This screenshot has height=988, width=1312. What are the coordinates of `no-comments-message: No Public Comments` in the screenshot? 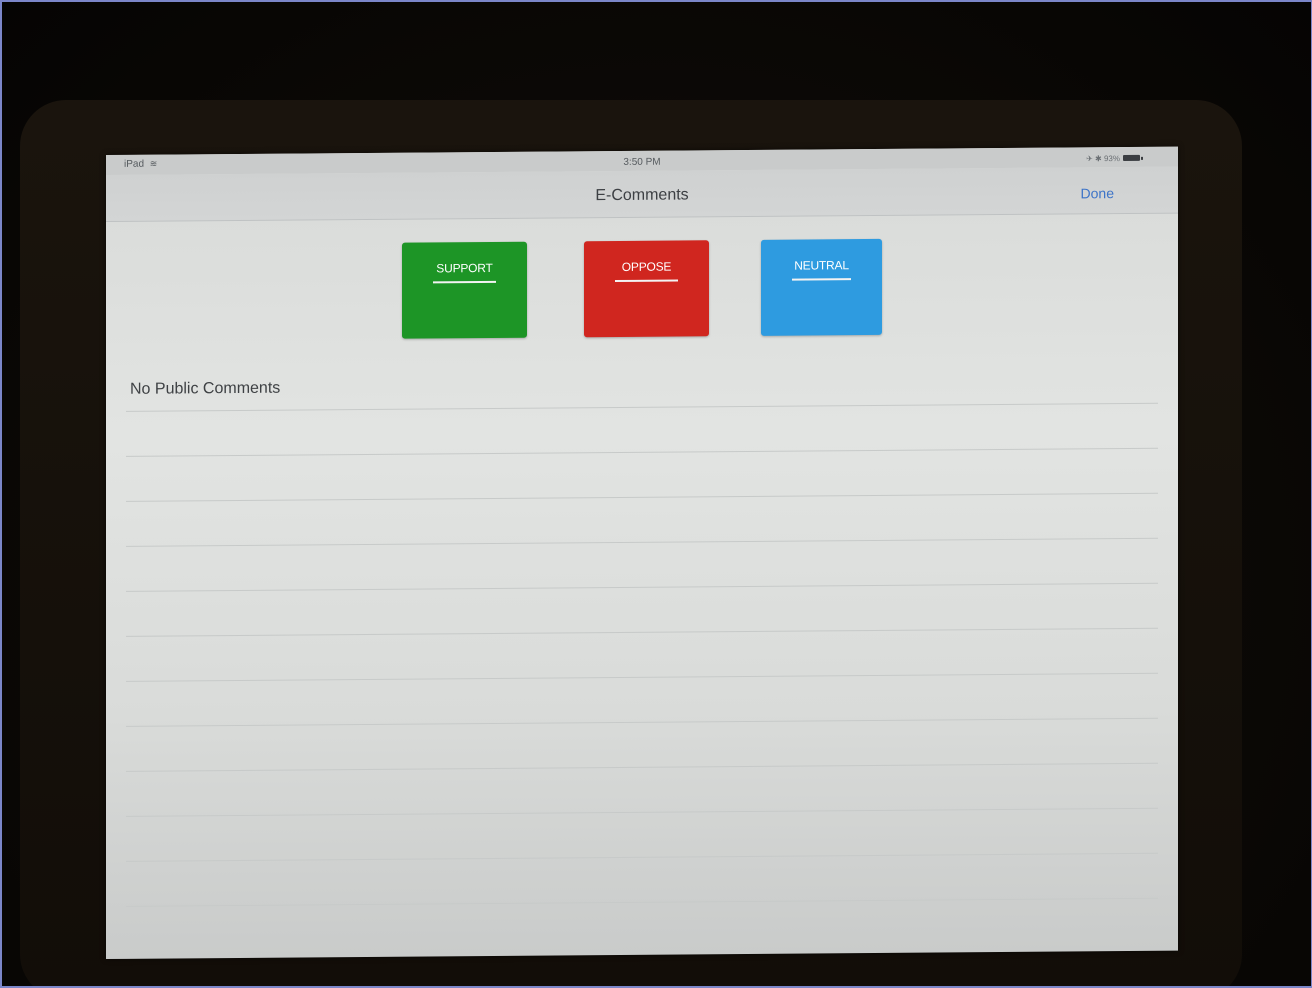 It's located at (205, 388).